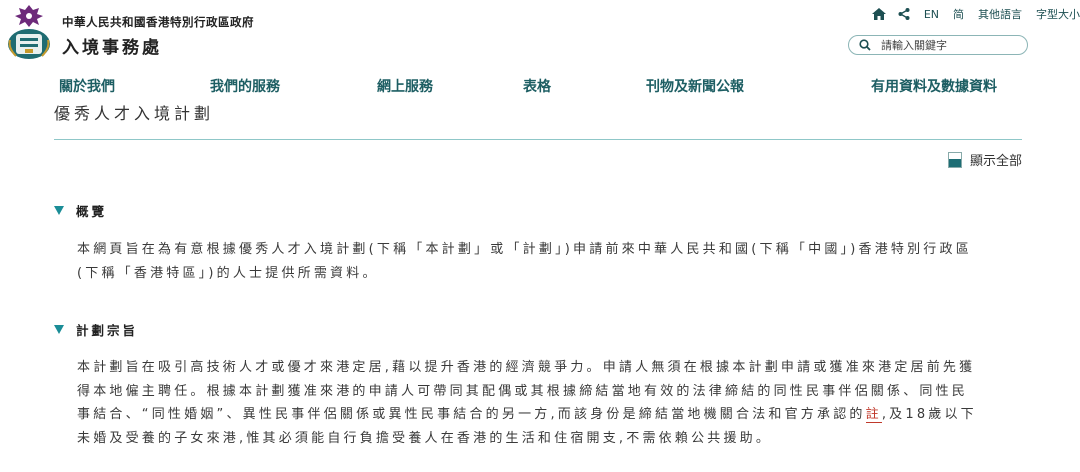 The height and width of the screenshot is (472, 1080). I want to click on nav-forms: 表格, so click(537, 86).